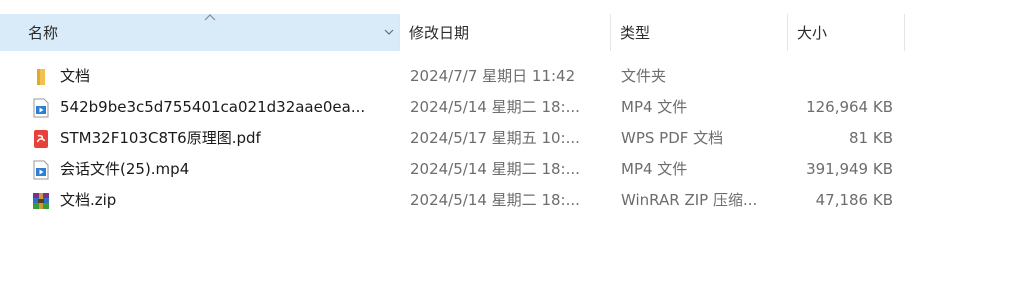  I want to click on column-header-name-label: 名称, so click(43, 33).